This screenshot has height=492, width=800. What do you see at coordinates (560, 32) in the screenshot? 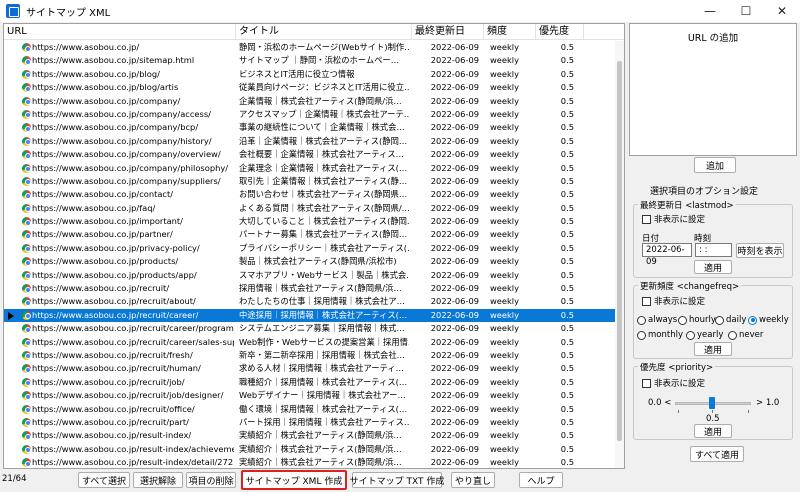
I see `column-priority: 優先度` at bounding box center [560, 32].